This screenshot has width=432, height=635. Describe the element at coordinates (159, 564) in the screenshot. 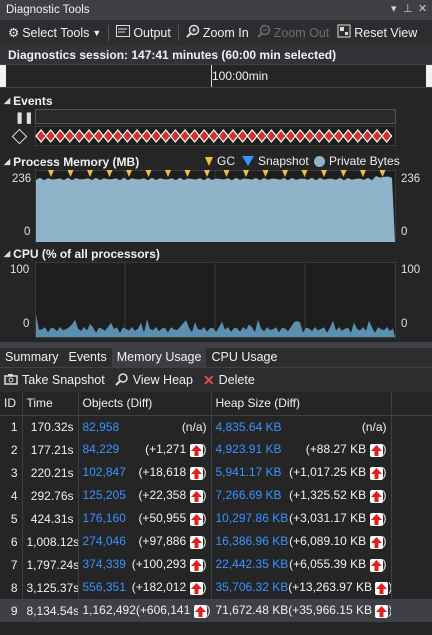

I see `objects-diff: (+100,293` at that location.